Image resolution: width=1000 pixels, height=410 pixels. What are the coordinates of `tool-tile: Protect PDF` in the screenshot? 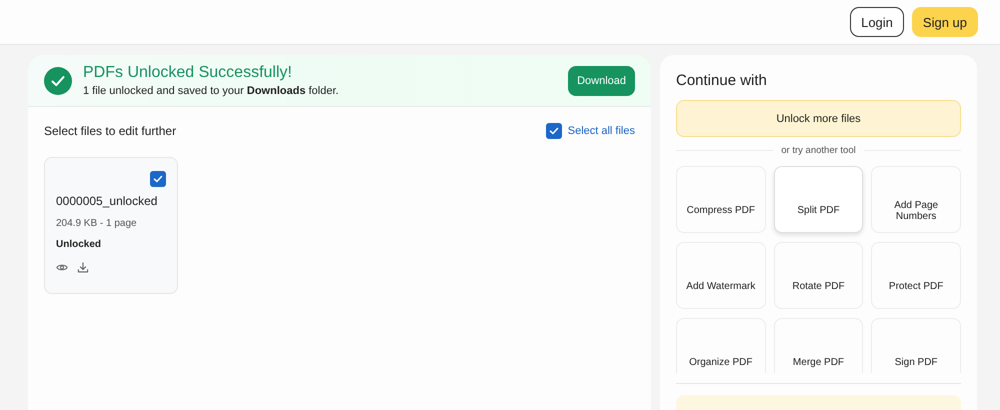 It's located at (916, 275).